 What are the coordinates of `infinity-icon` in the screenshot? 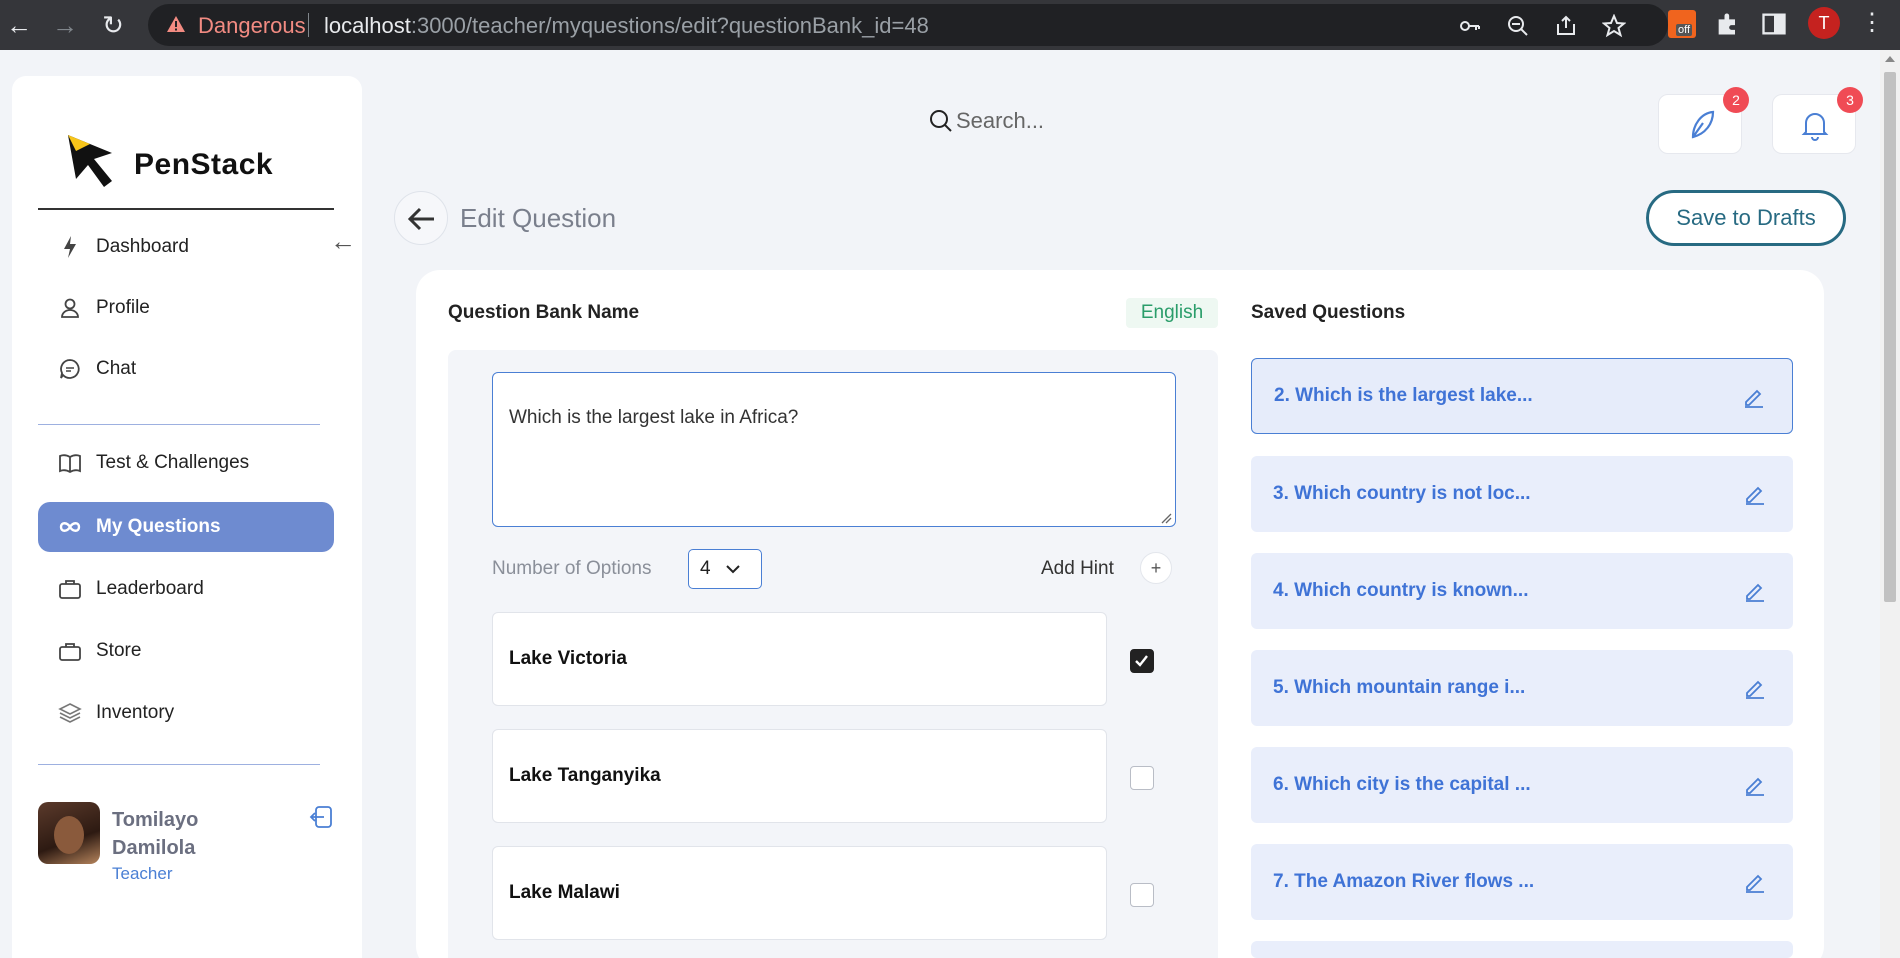 It's located at (70, 527).